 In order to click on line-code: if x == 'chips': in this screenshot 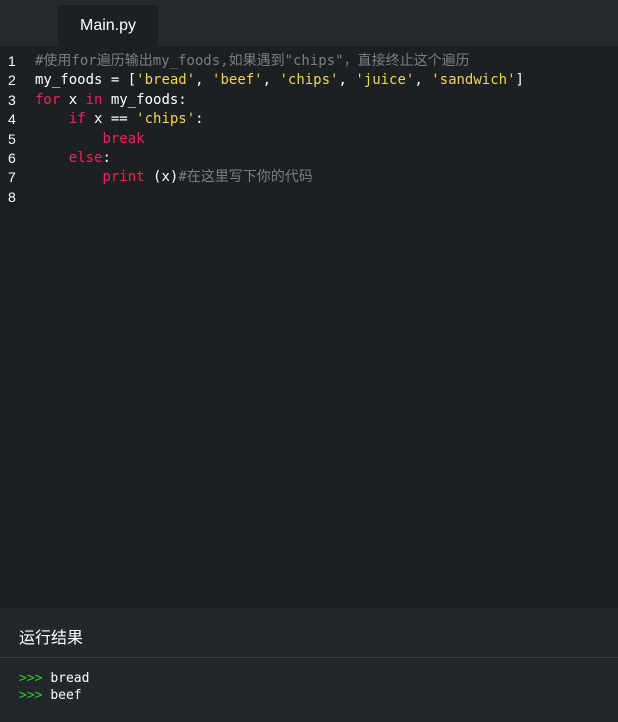, I will do `click(119, 119)`.